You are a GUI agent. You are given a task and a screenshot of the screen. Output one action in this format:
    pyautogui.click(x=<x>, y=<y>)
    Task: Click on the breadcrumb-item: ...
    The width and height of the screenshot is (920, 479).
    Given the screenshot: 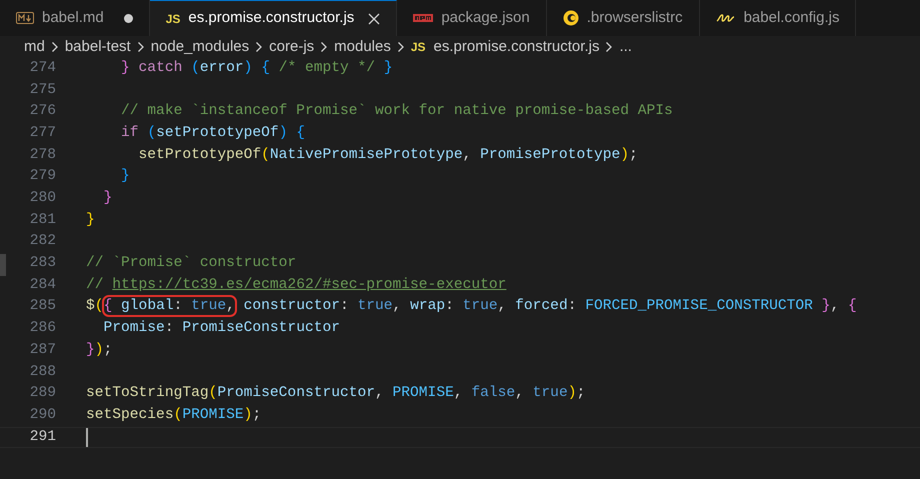 What is the action you would take?
    pyautogui.click(x=625, y=47)
    